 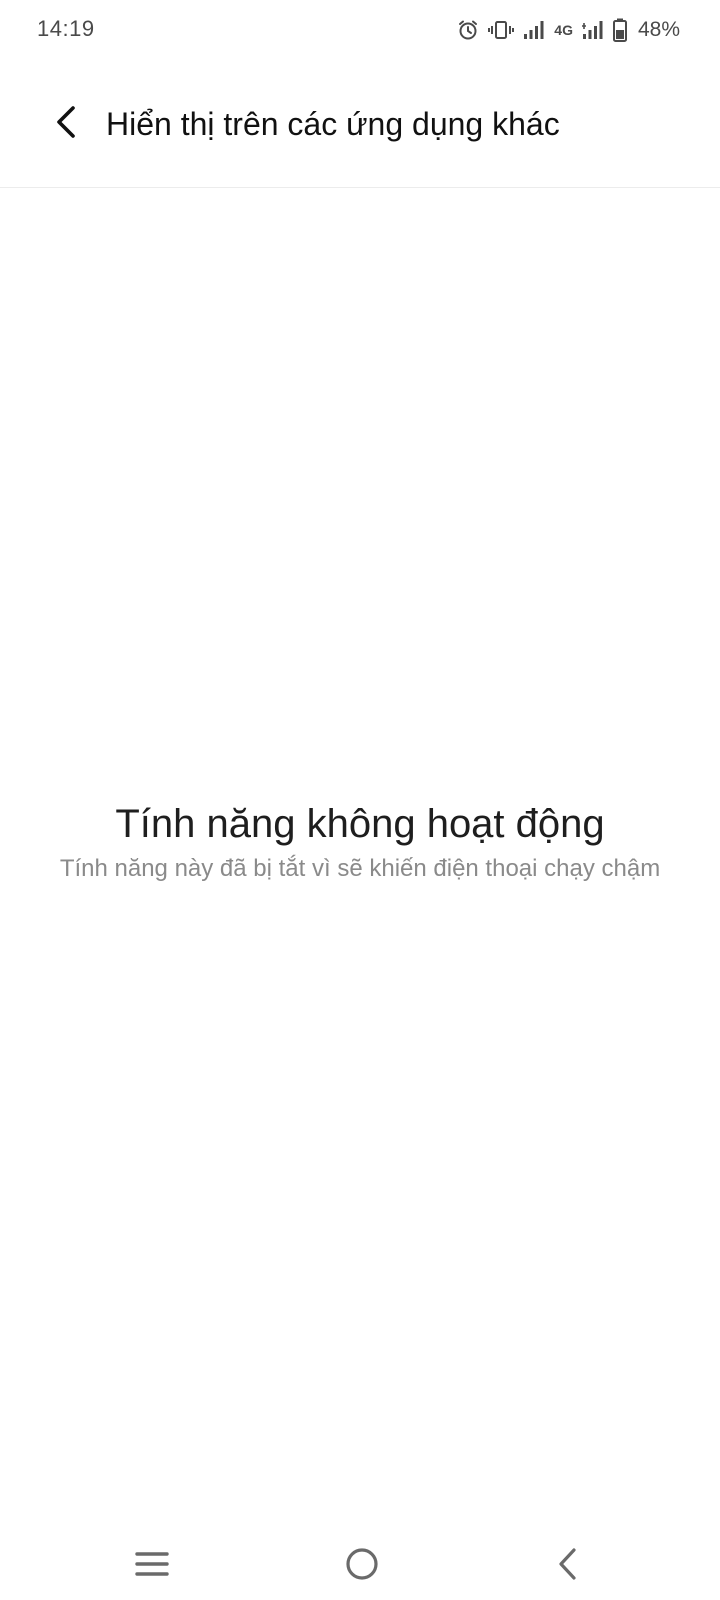 I want to click on app-bar: Hiển thị trên các ứng dụng khác, so click(x=360, y=124).